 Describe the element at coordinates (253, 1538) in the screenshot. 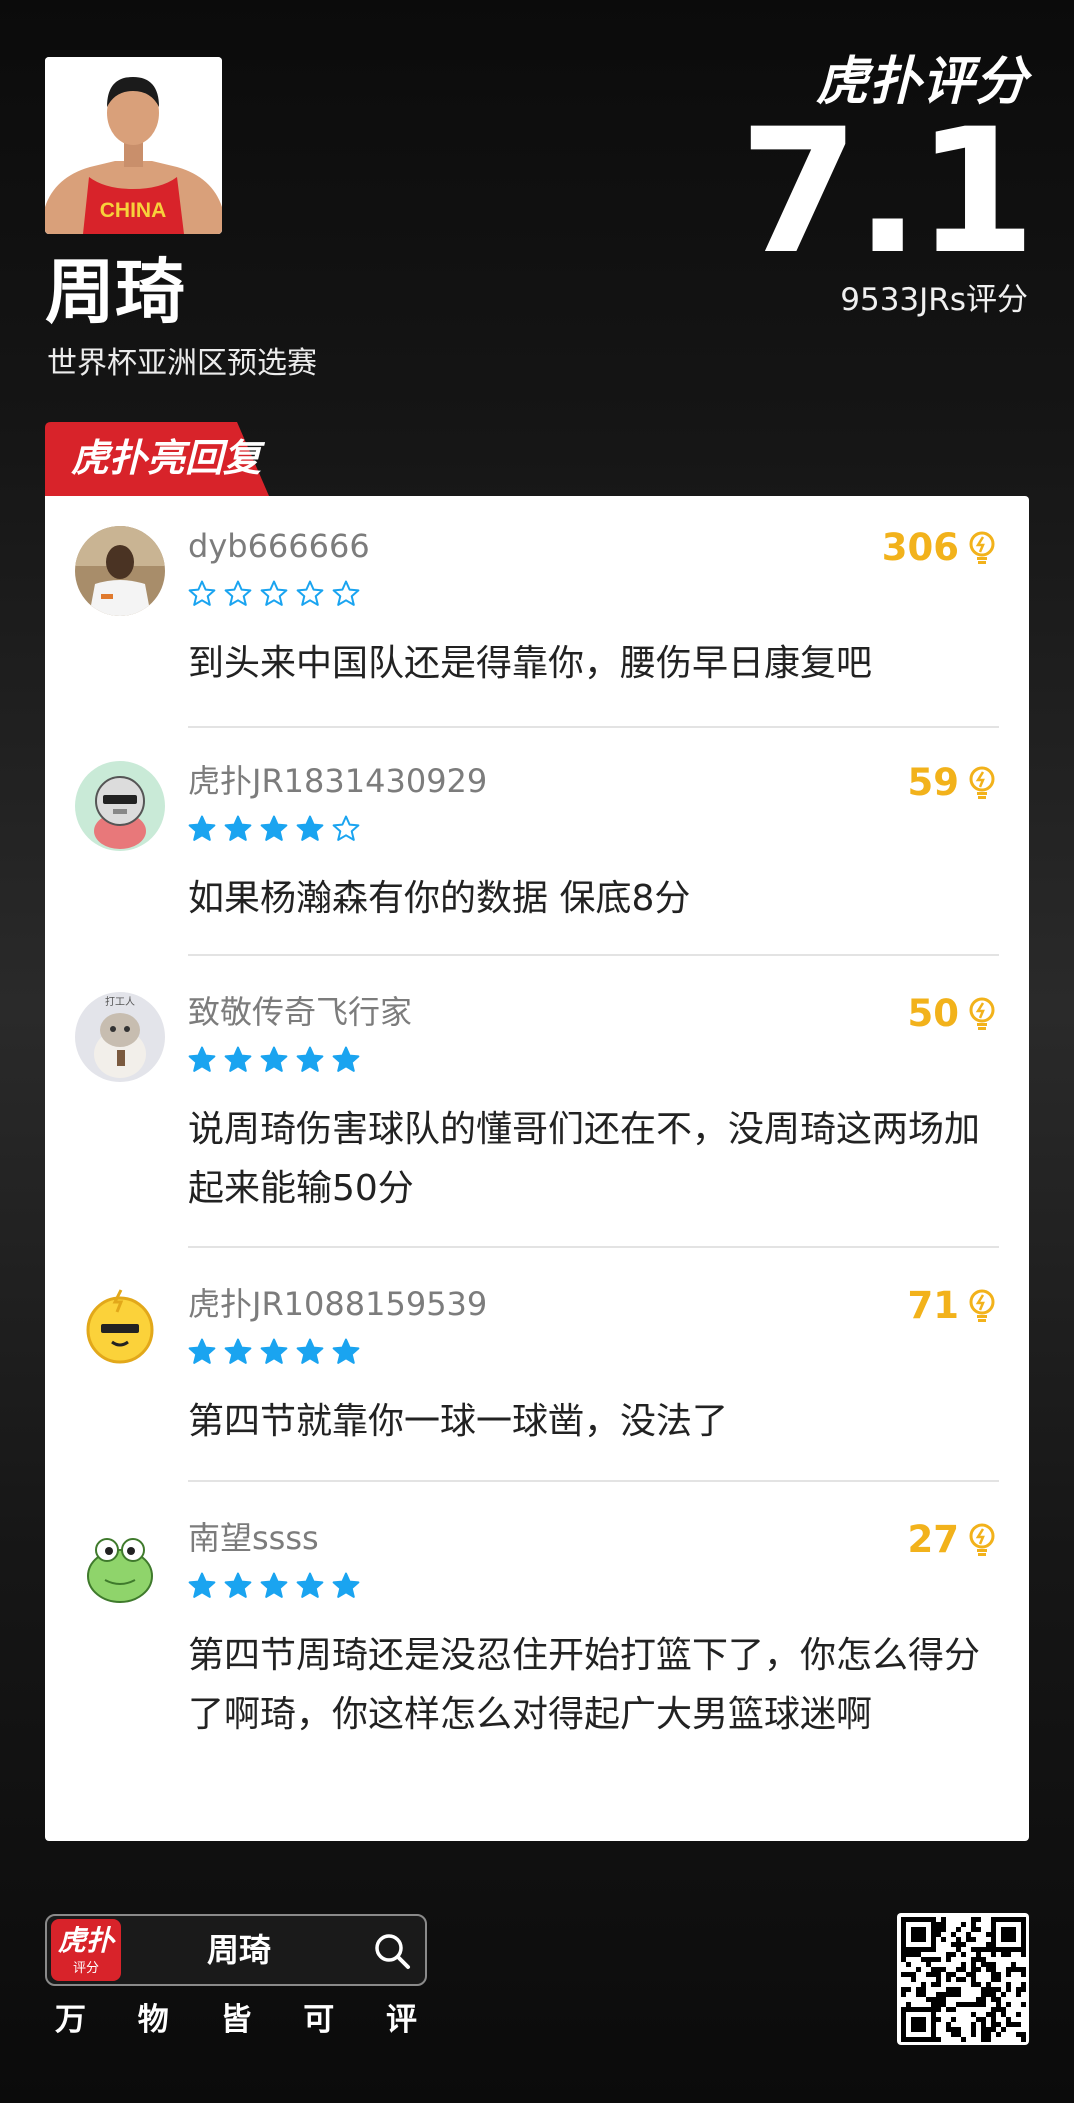

I see `comment-username: 南望ssss` at that location.